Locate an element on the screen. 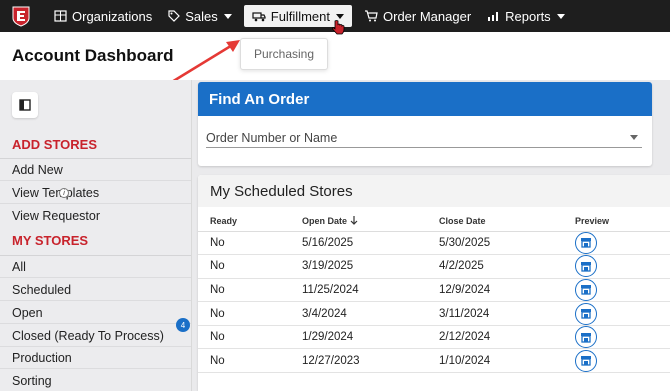 The height and width of the screenshot is (391, 670). sidebar-item-scheduled: Scheduled is located at coordinates (95, 290).